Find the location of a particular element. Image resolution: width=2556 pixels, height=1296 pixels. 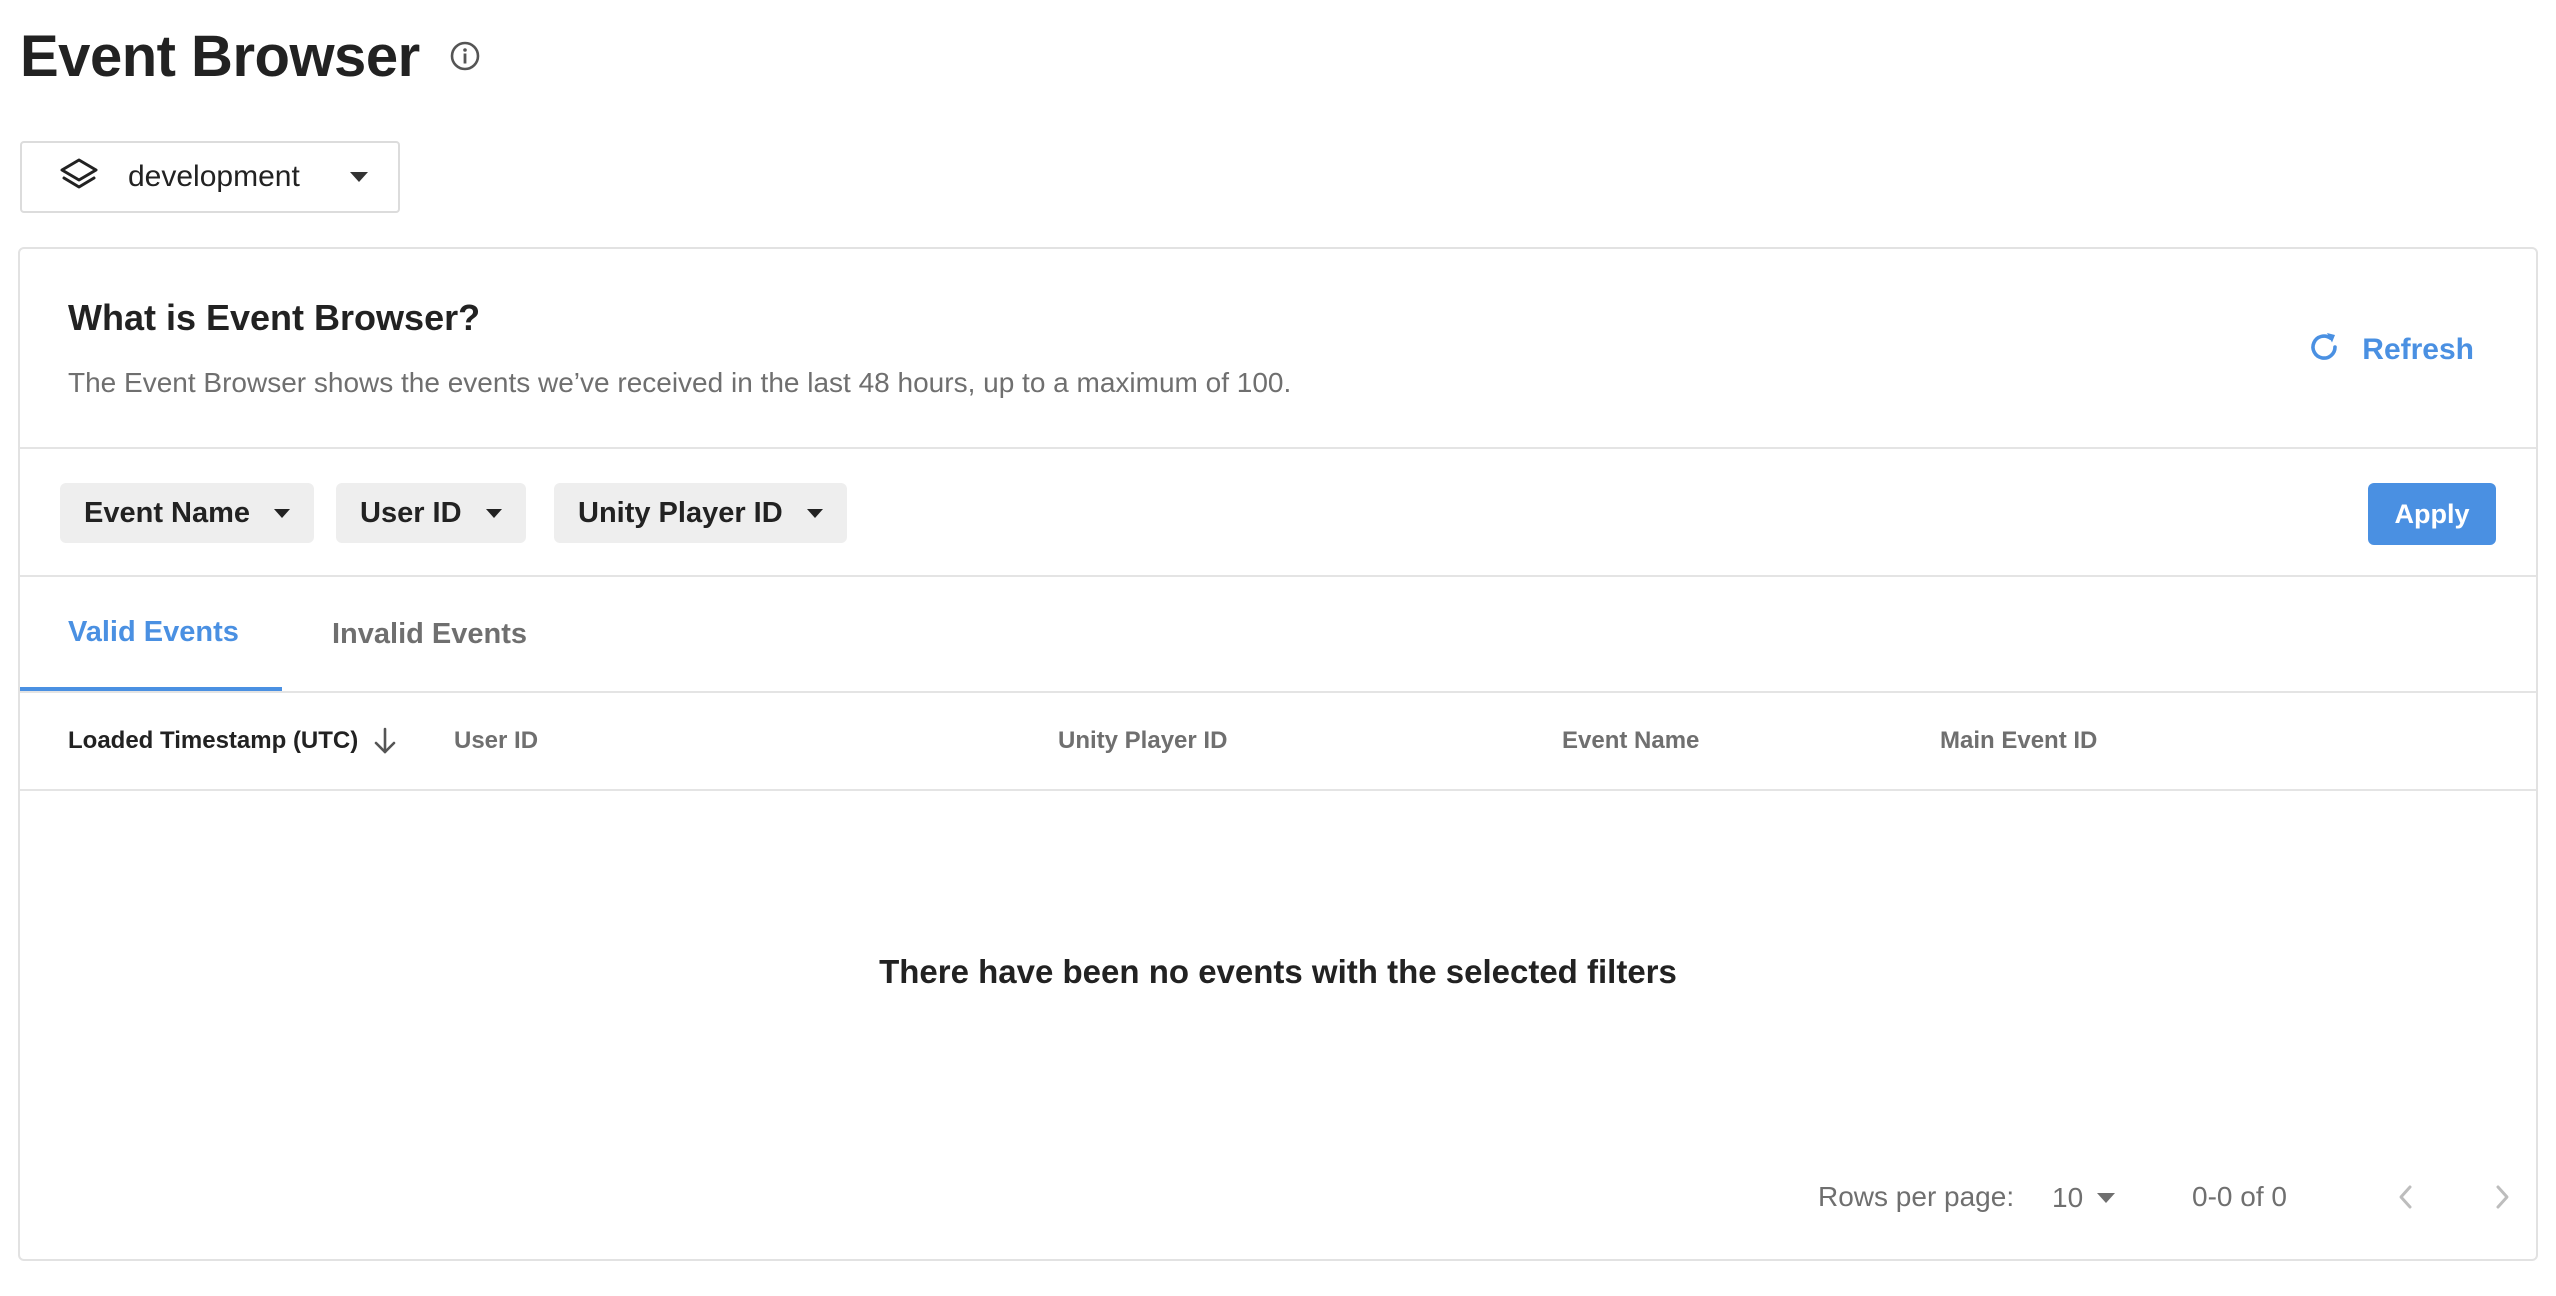

refresh-icon is located at coordinates (2324, 349).